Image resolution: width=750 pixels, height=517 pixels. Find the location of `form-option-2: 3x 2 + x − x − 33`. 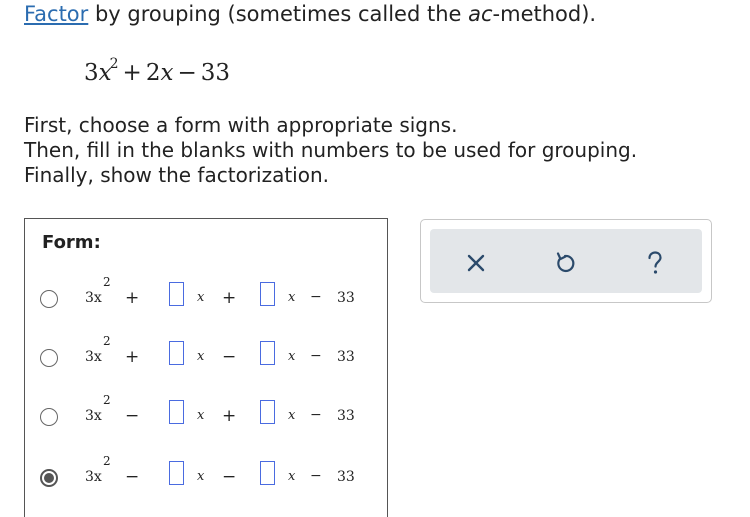

form-option-2: 3x 2 + x − x − 33 is located at coordinates (205, 357).